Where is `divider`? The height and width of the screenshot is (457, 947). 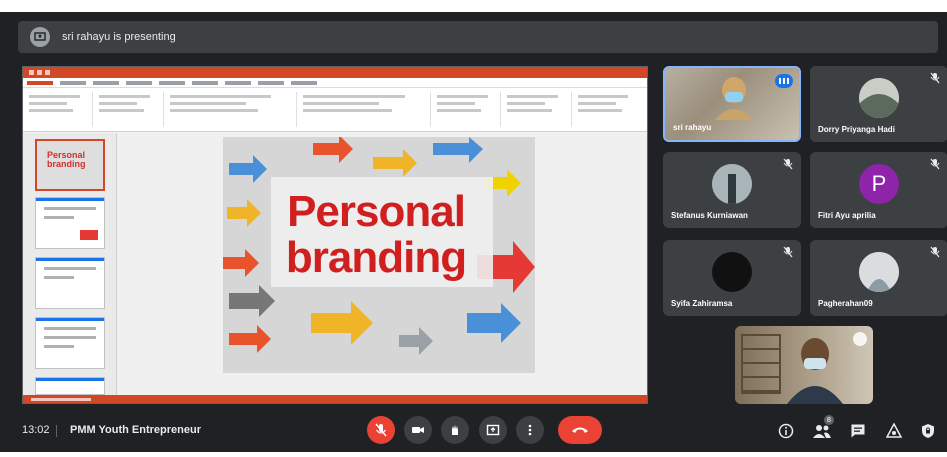
divider is located at coordinates (56, 431).